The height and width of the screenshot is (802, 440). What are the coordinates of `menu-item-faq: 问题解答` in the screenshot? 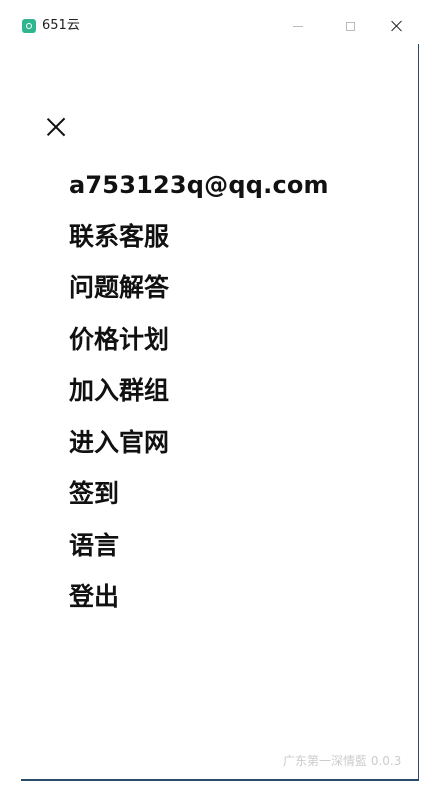 It's located at (199, 295).